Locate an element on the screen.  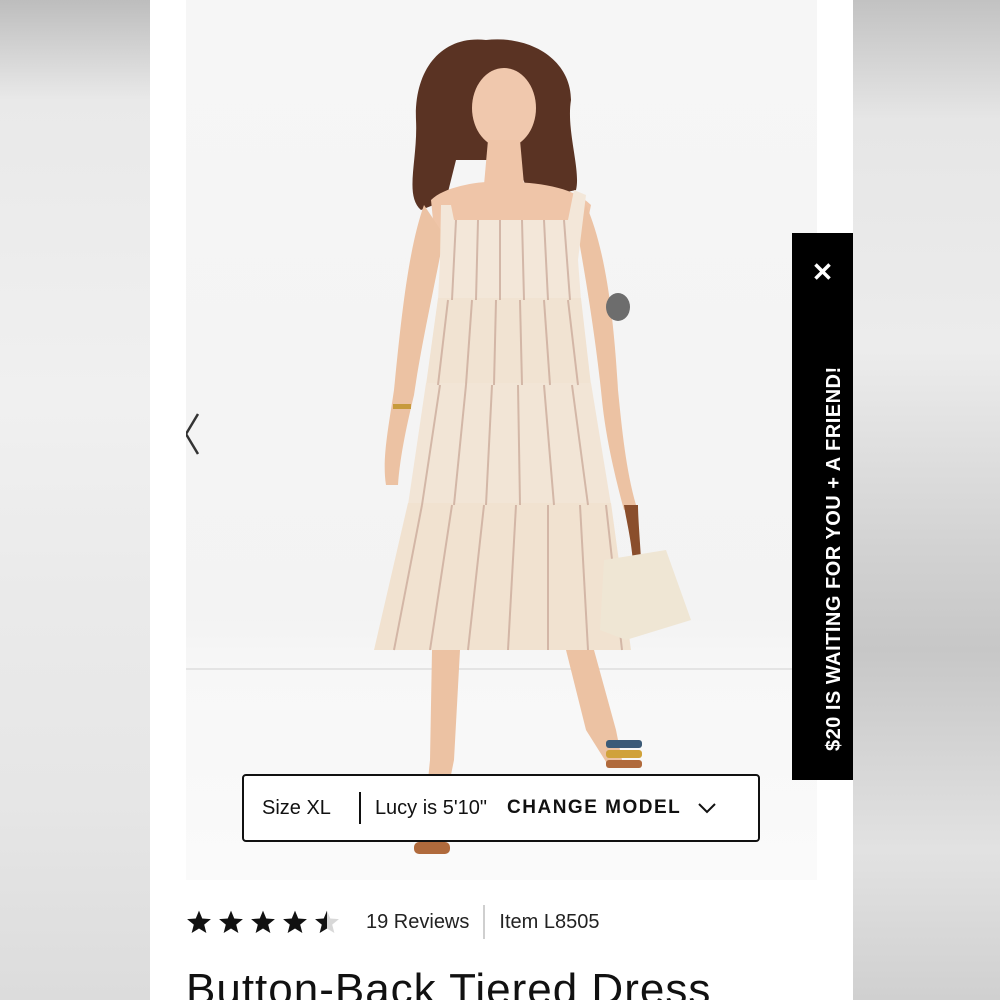
referral-promo-banner: ✕ $20 IS WAITING FOR YOU + A FRIEND! is located at coordinates (822, 506).